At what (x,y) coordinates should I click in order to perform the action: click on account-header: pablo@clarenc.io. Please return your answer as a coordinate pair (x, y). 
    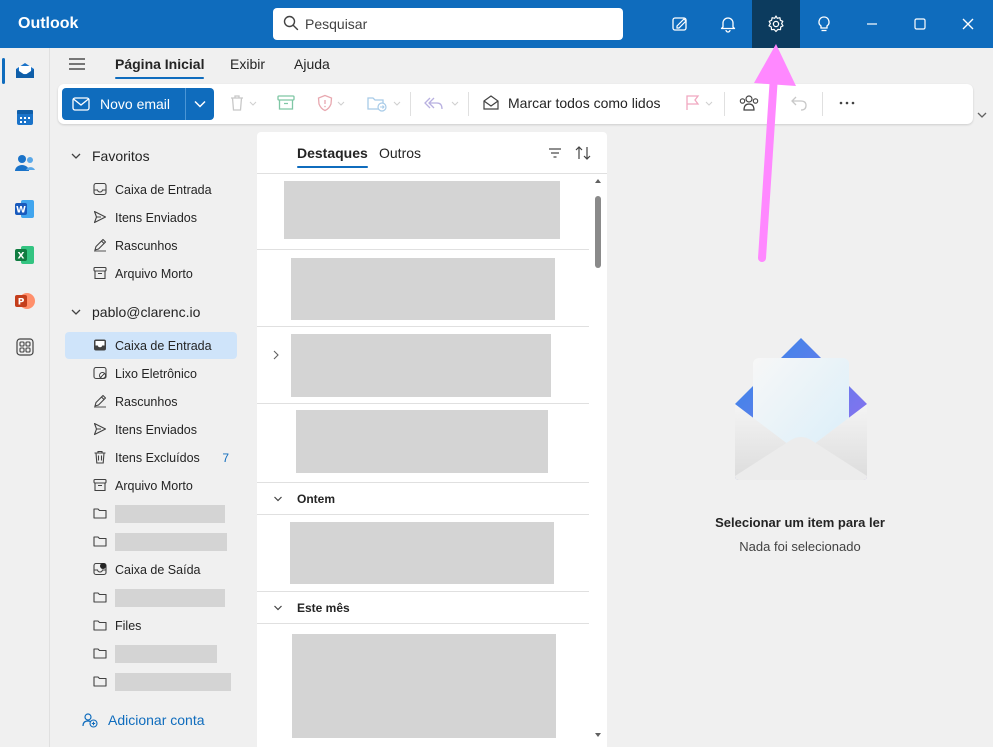
    Looking at the image, I should click on (135, 312).